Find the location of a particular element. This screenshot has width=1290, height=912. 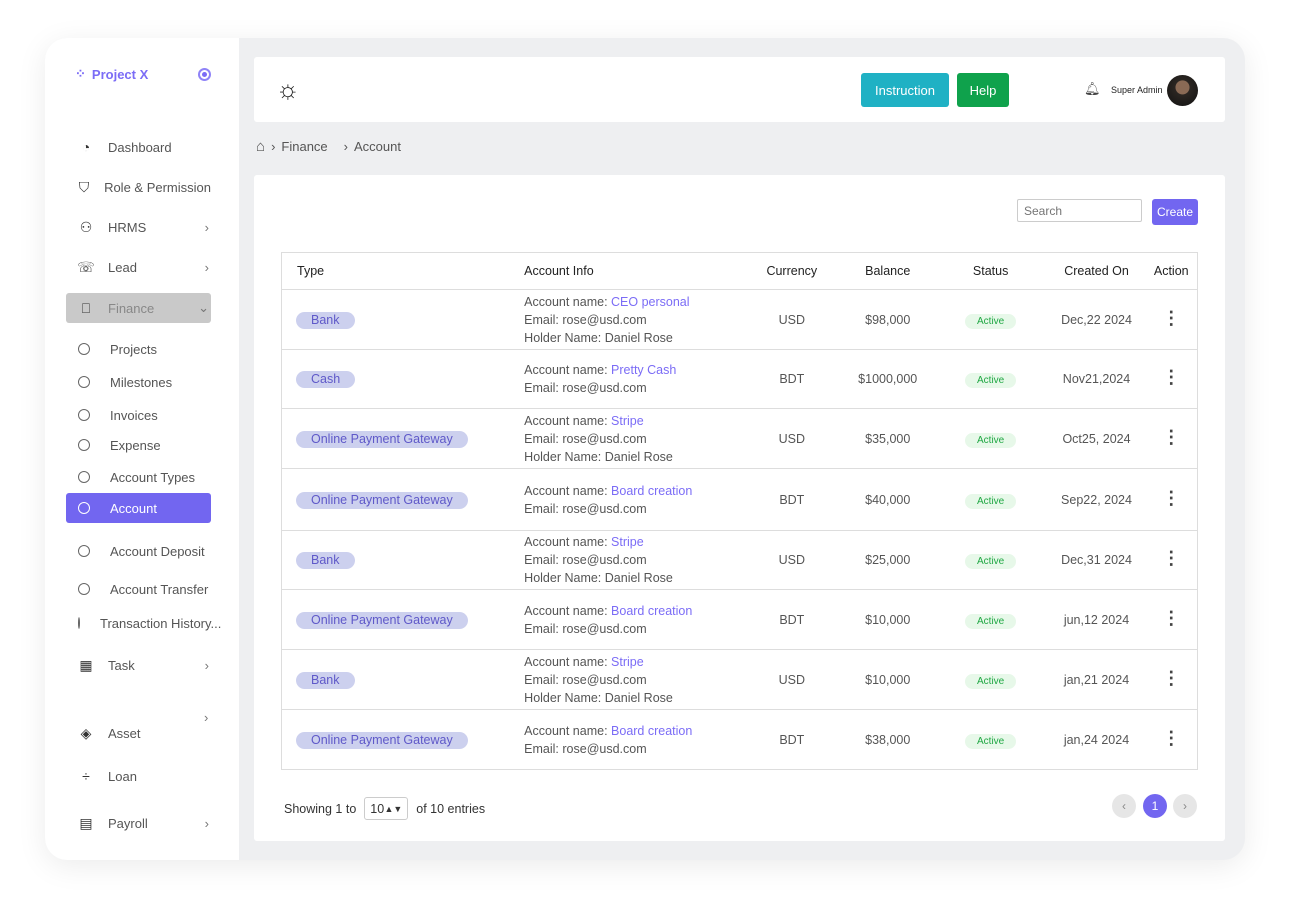

sidebar-item-account-transfer: Account Transfer is located at coordinates (138, 589).